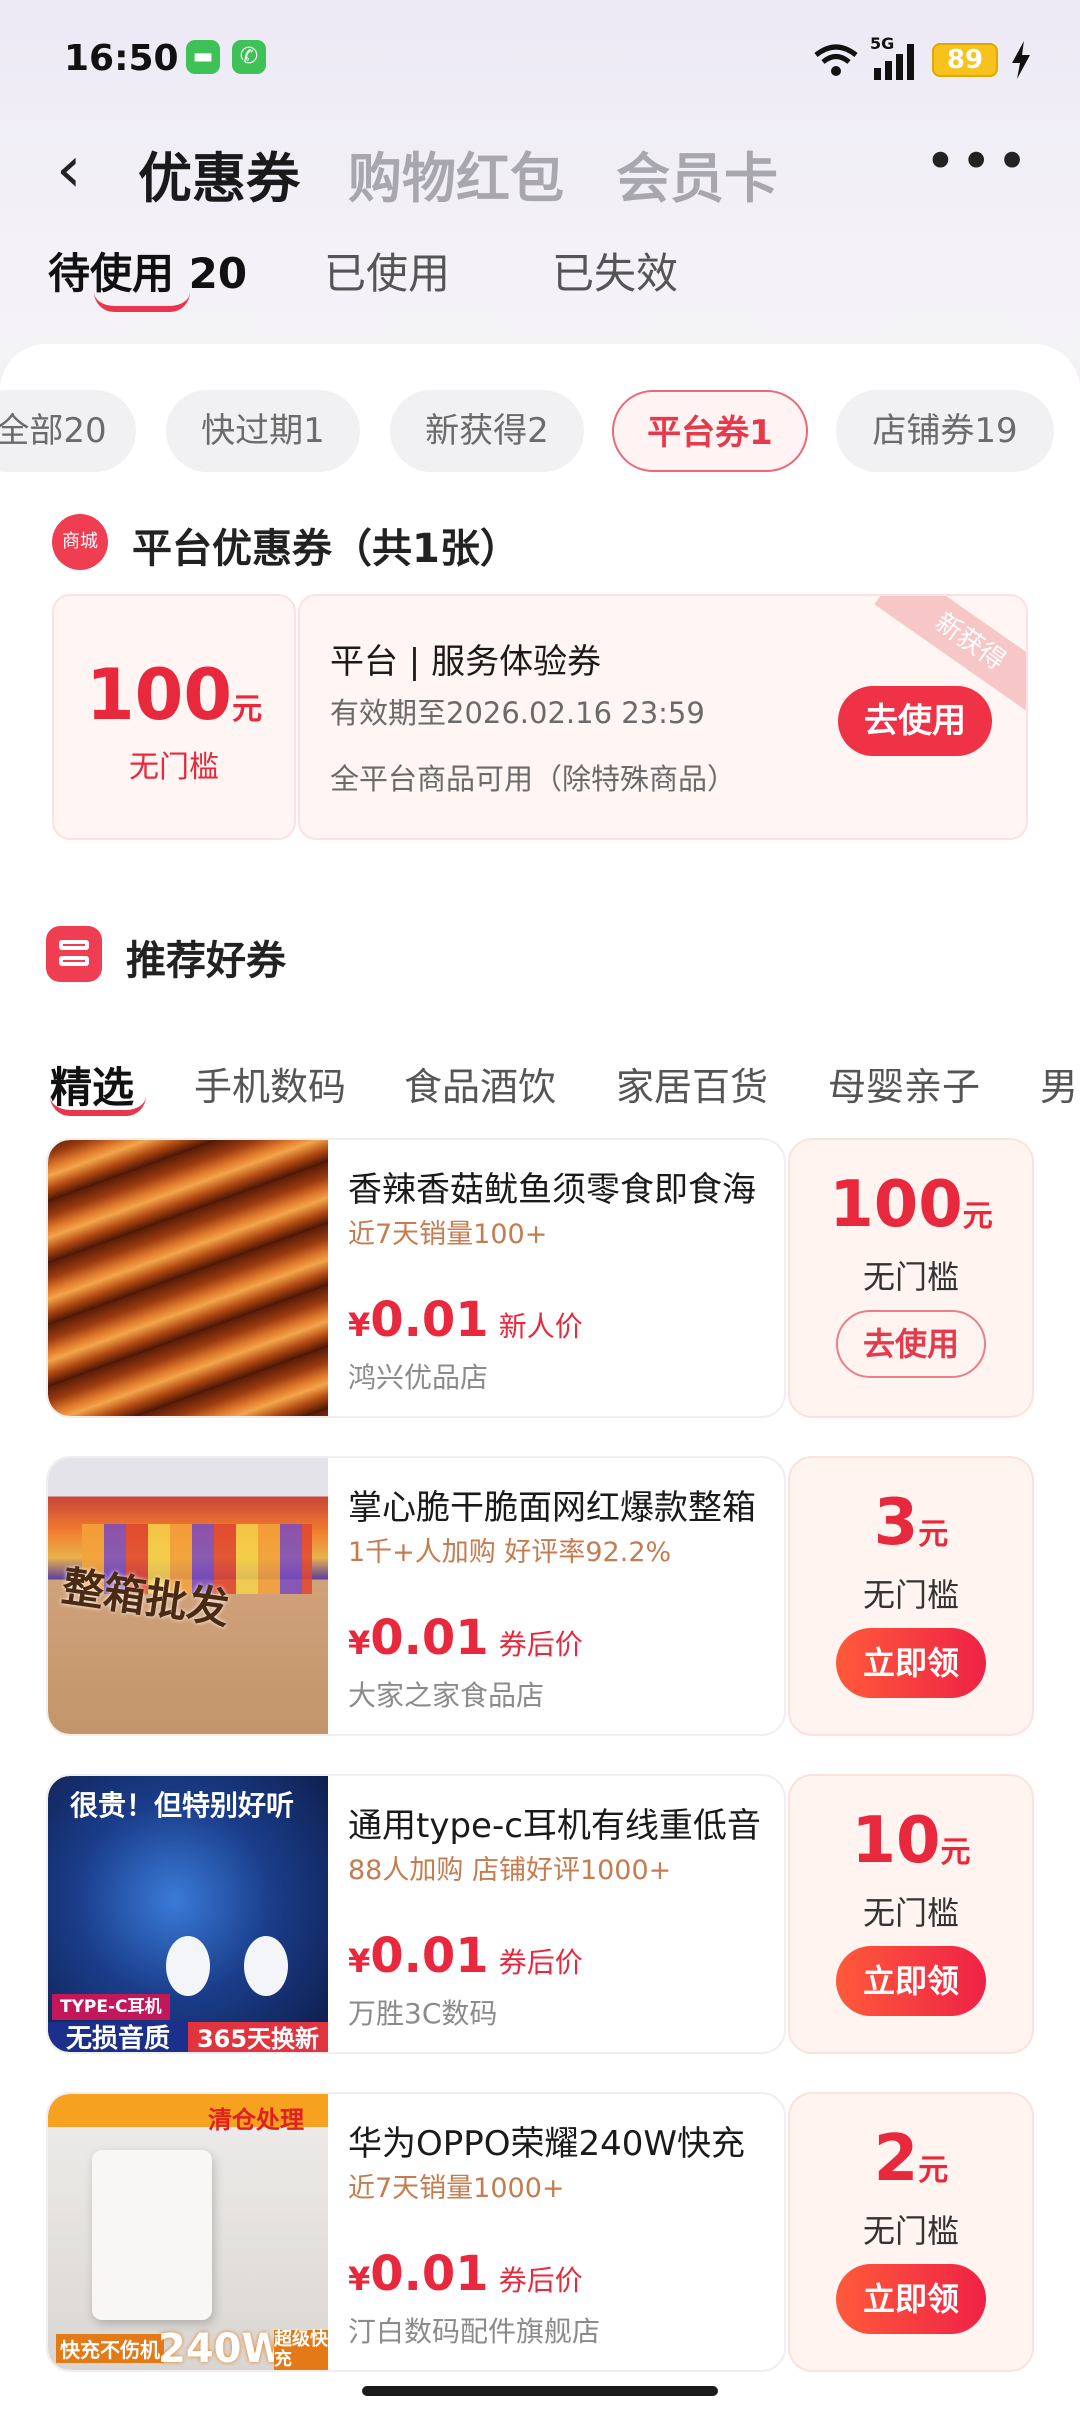 This screenshot has height=2412, width=1080. What do you see at coordinates (423, 2013) in the screenshot?
I see `shop-name: 万胜3C数码` at bounding box center [423, 2013].